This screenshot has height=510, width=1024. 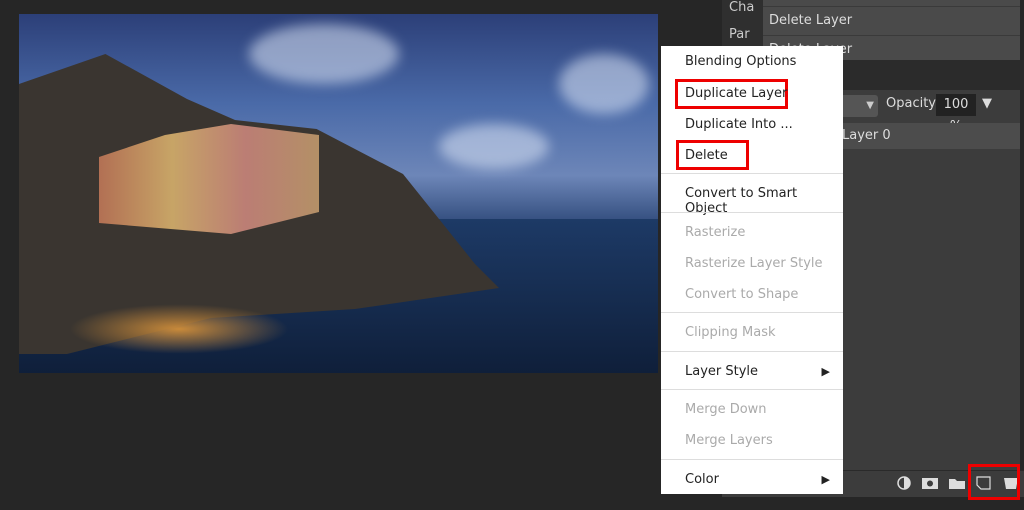 I want to click on menu-item-delete: Delete, so click(x=706, y=155).